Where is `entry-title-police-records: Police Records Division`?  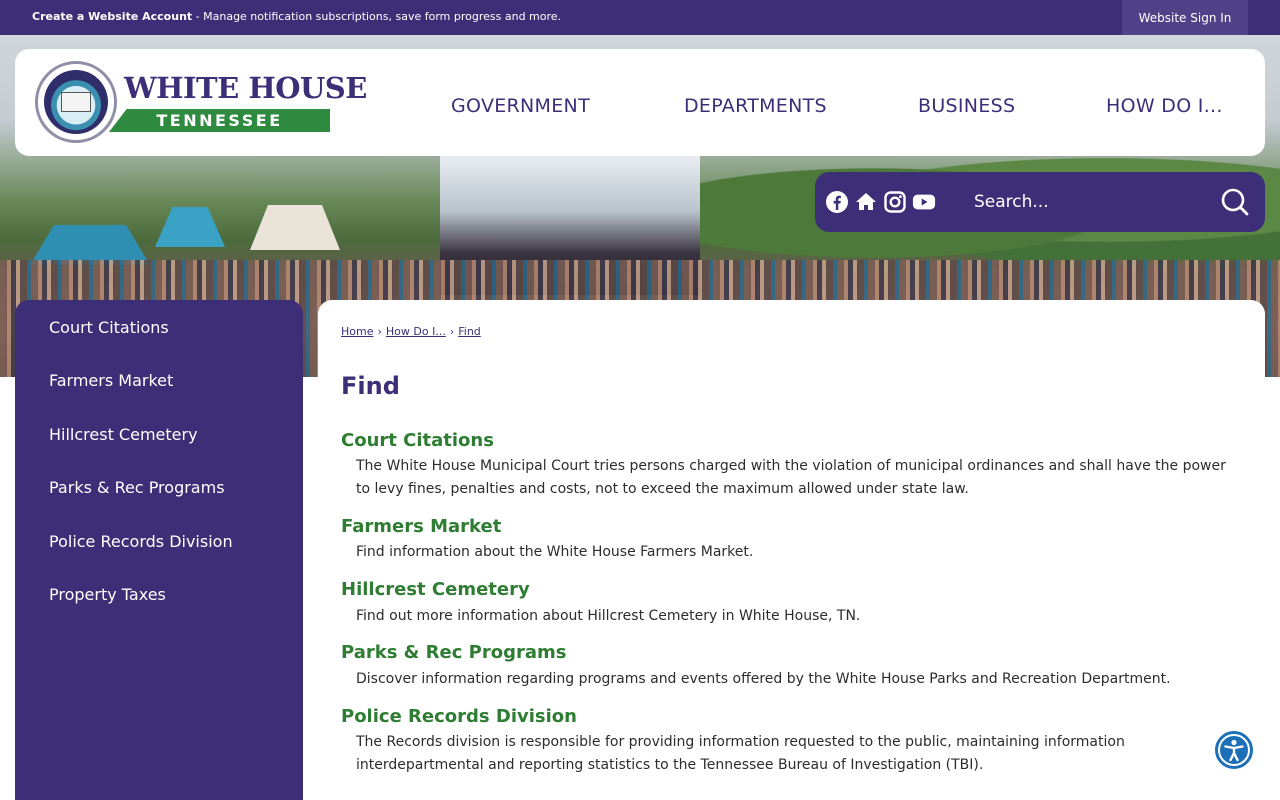
entry-title-police-records: Police Records Division is located at coordinates (459, 716).